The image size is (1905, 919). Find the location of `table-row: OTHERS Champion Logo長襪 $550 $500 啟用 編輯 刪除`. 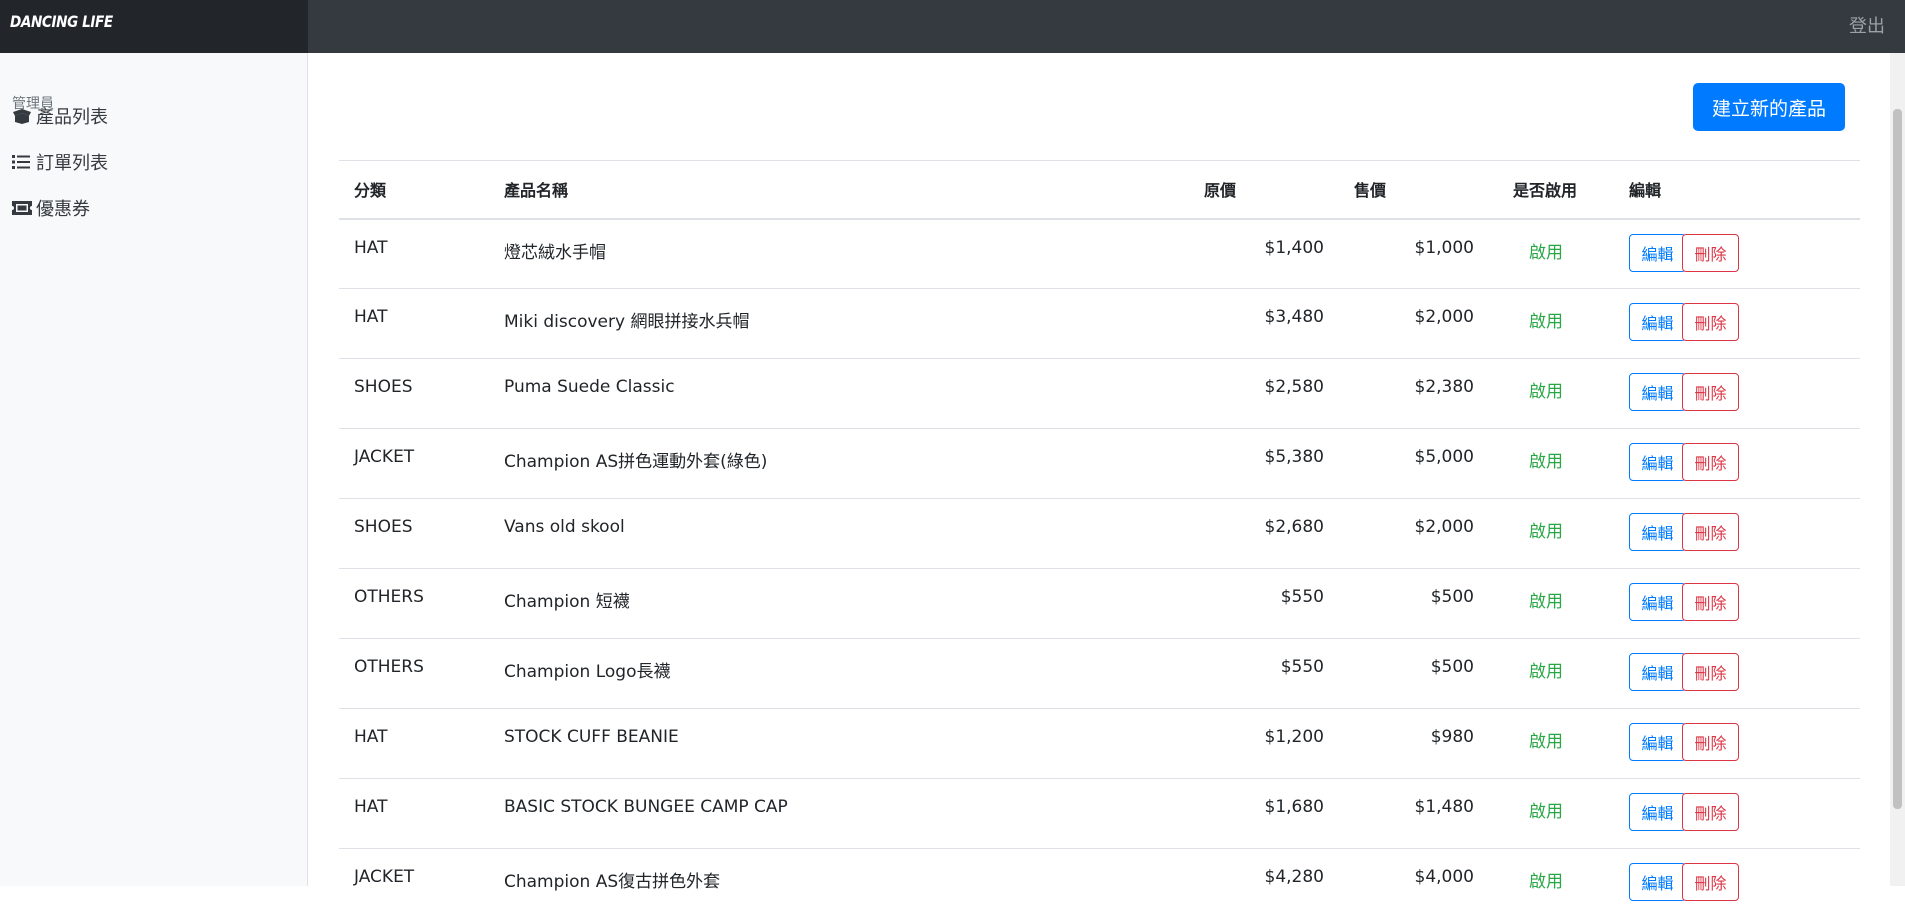

table-row: OTHERS Champion Logo長襪 $550 $500 啟用 編輯 刪除 is located at coordinates (1099, 673).